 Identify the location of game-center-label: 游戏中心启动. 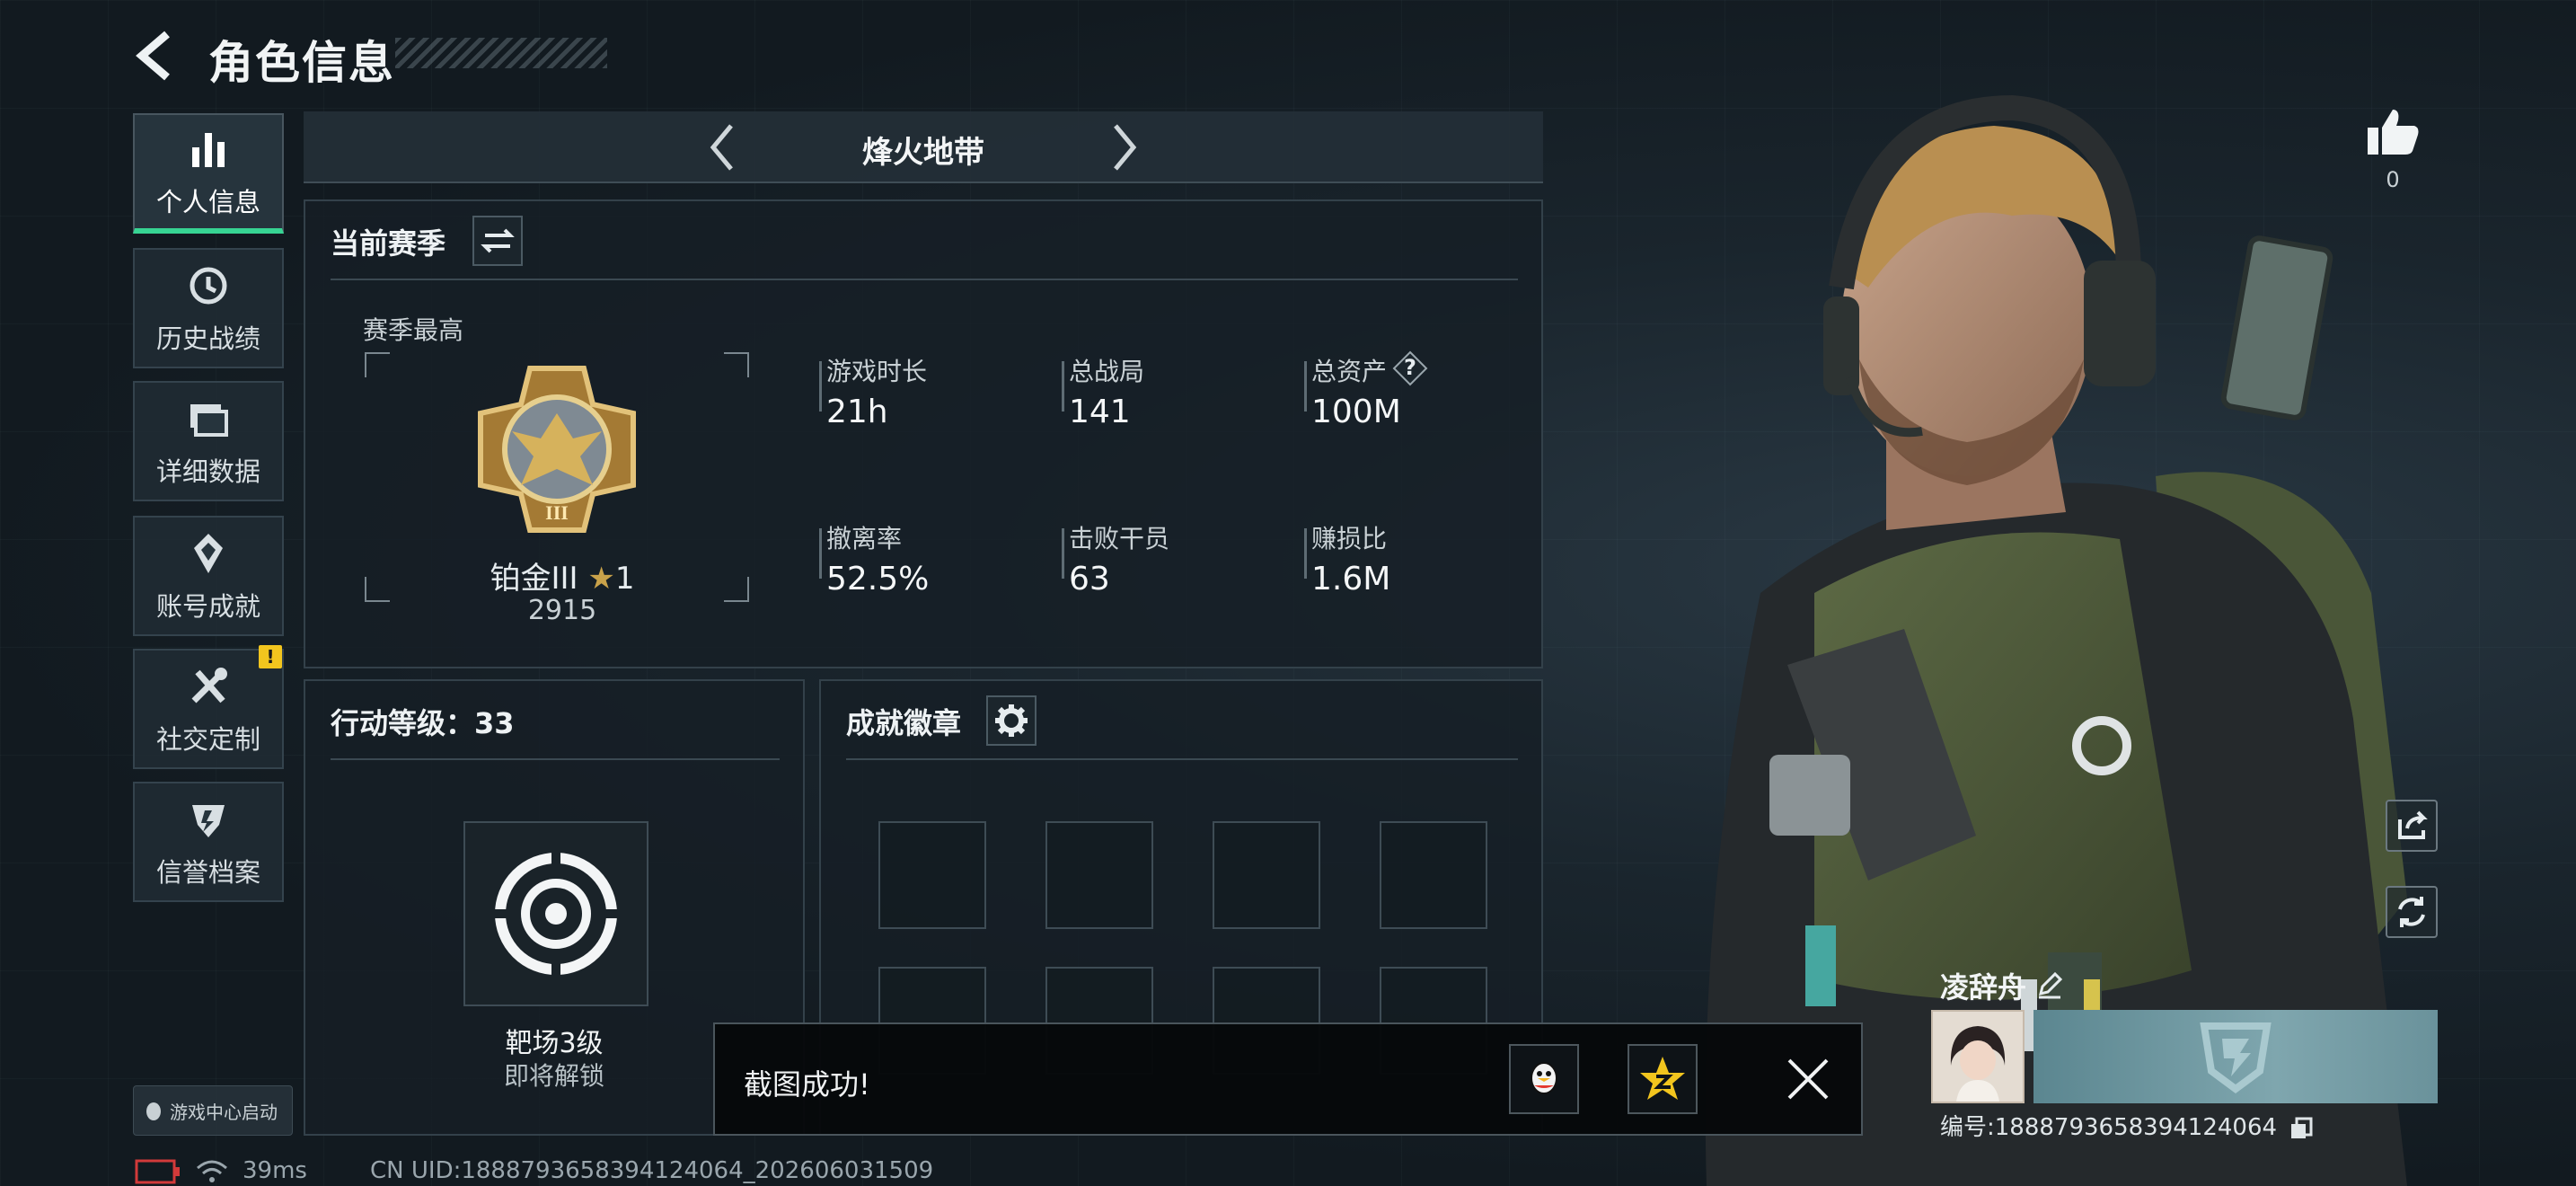
(224, 1112).